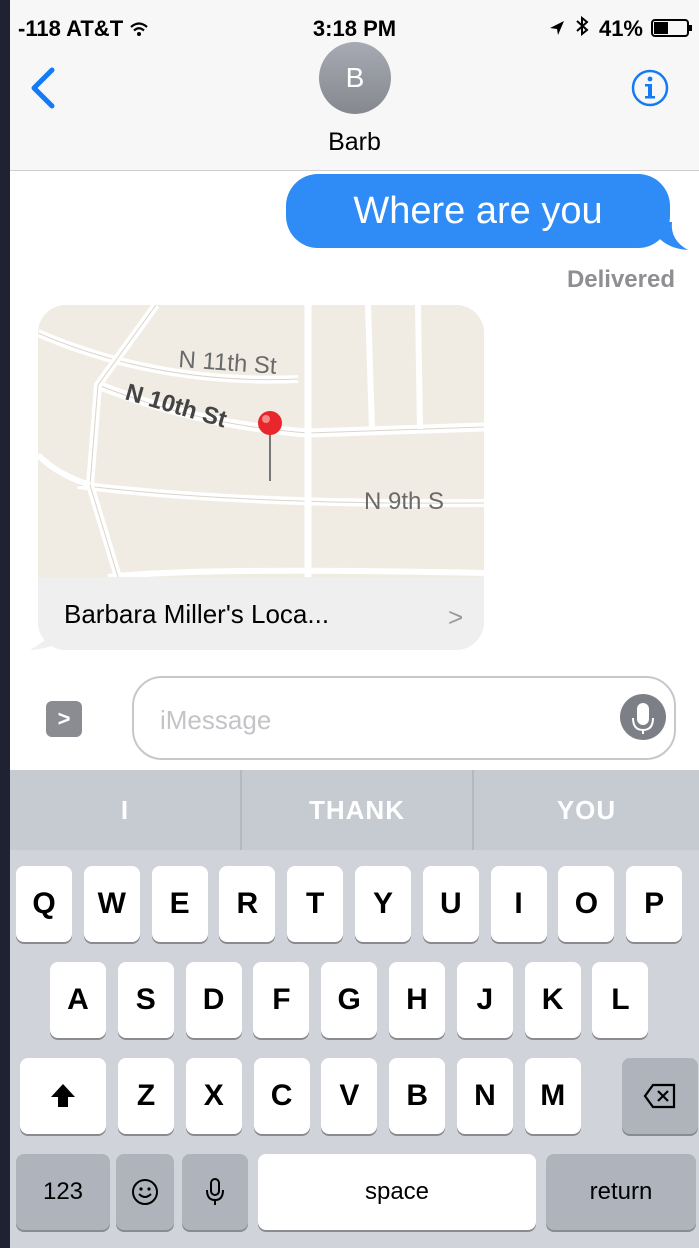 This screenshot has height=1248, width=699. Describe the element at coordinates (620, 28) in the screenshot. I see `battery-percent: 41%` at that location.